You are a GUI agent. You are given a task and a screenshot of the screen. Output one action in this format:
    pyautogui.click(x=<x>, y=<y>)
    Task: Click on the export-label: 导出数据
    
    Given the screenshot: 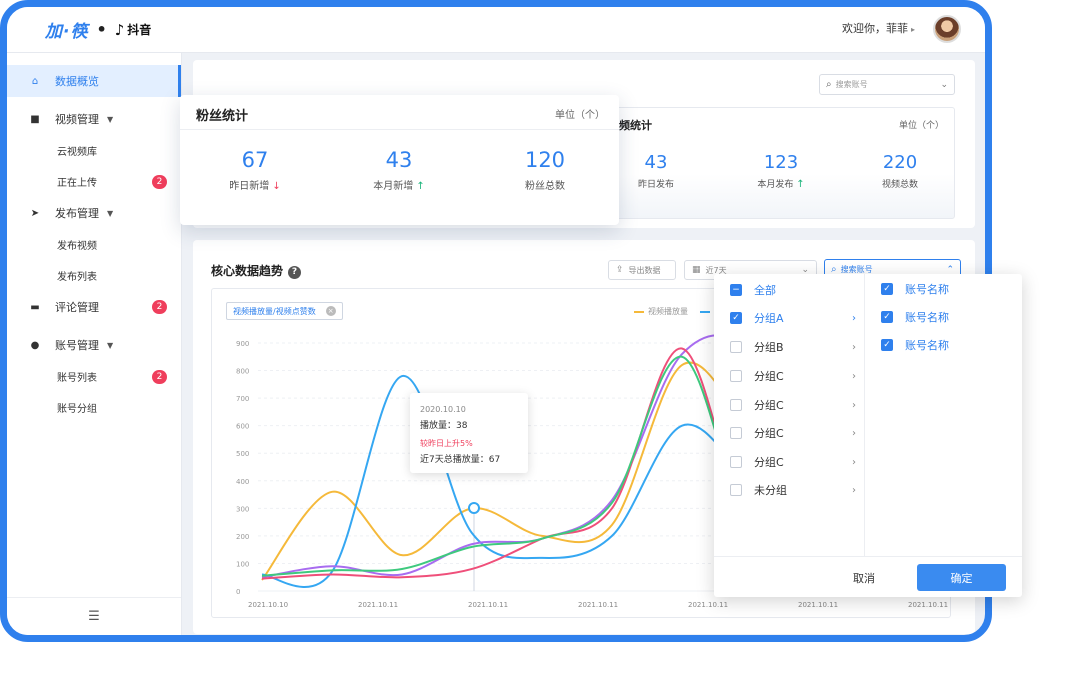 What is the action you would take?
    pyautogui.click(x=644, y=270)
    